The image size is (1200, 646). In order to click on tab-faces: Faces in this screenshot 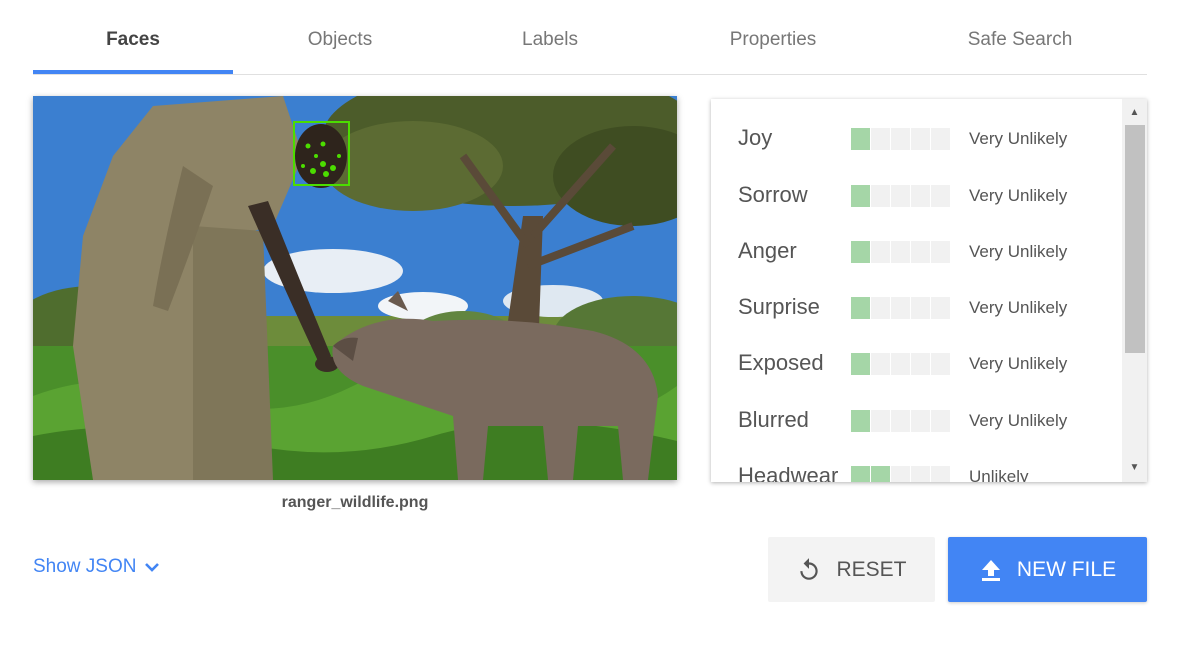, I will do `click(133, 37)`.